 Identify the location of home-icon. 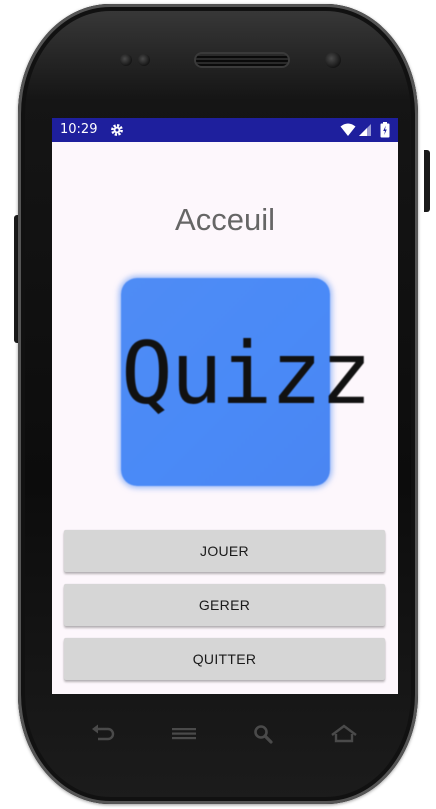
(344, 734).